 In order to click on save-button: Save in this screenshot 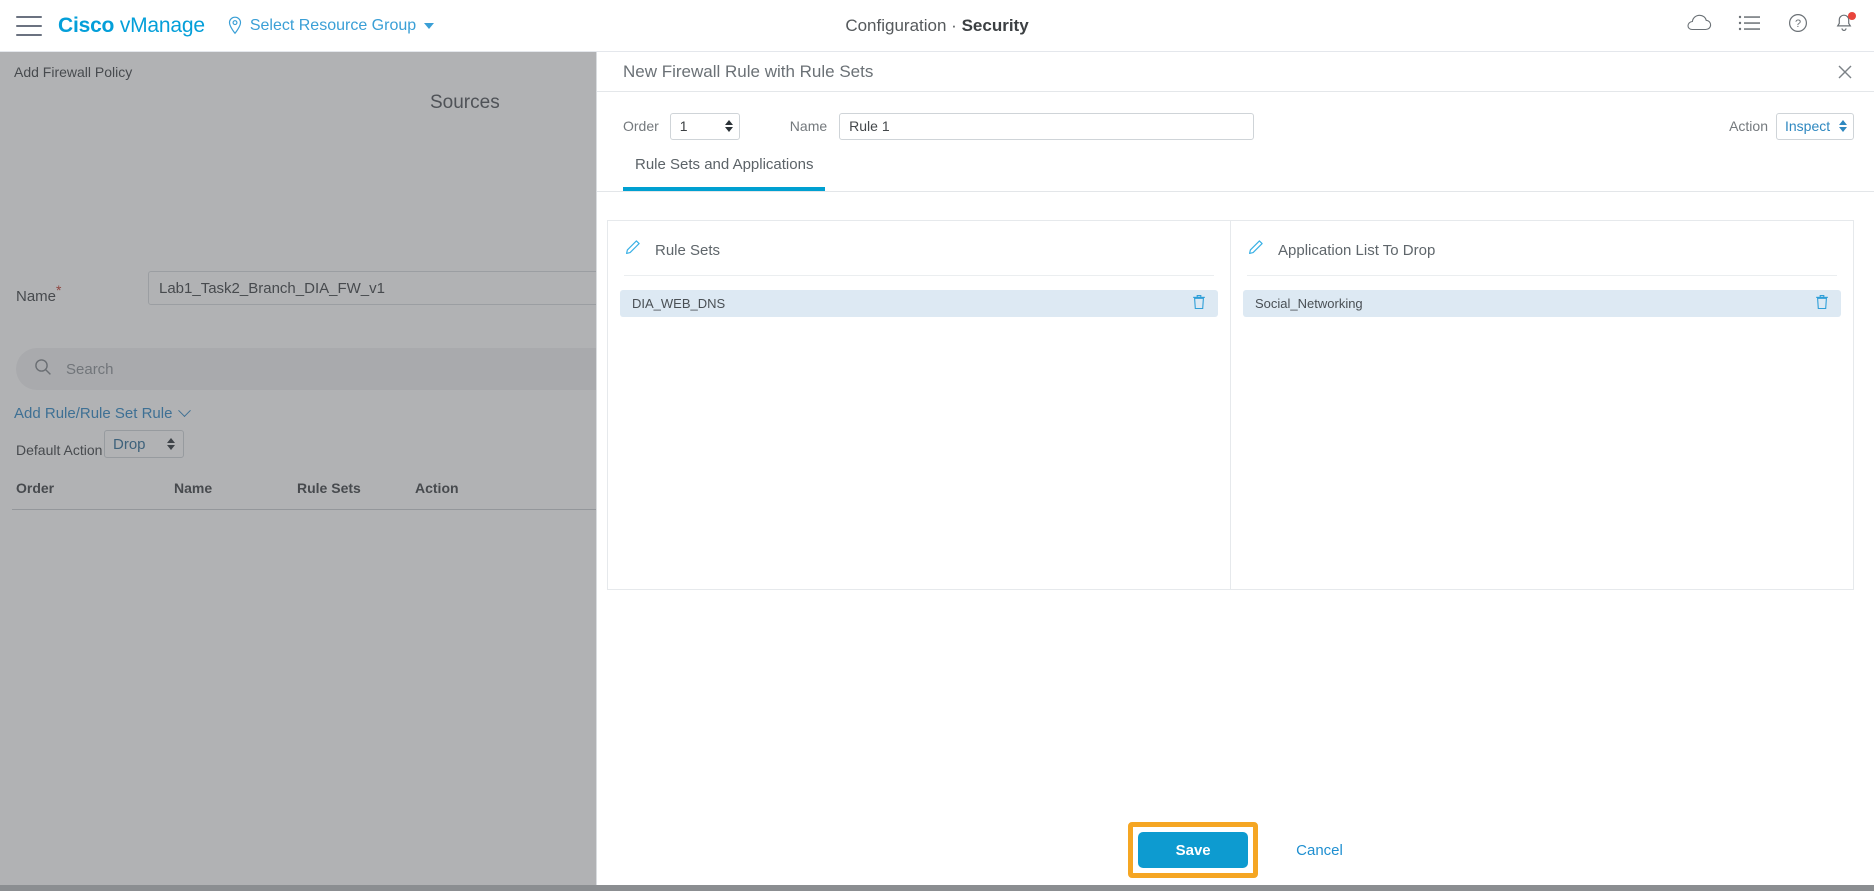, I will do `click(1193, 850)`.